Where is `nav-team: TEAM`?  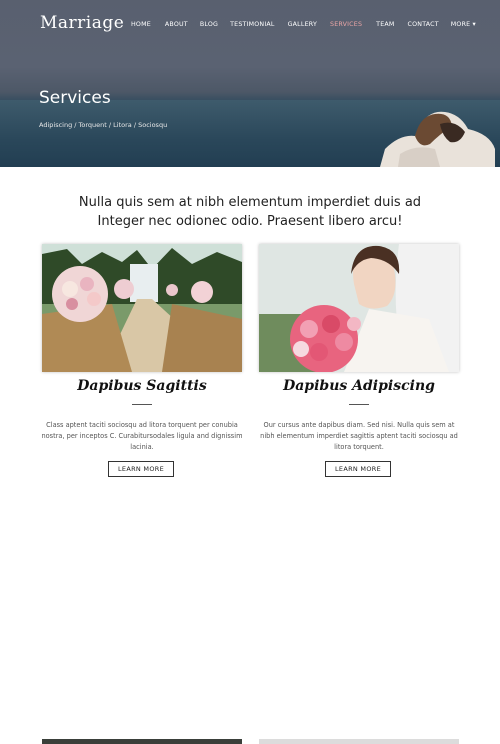
nav-team: TEAM is located at coordinates (385, 24).